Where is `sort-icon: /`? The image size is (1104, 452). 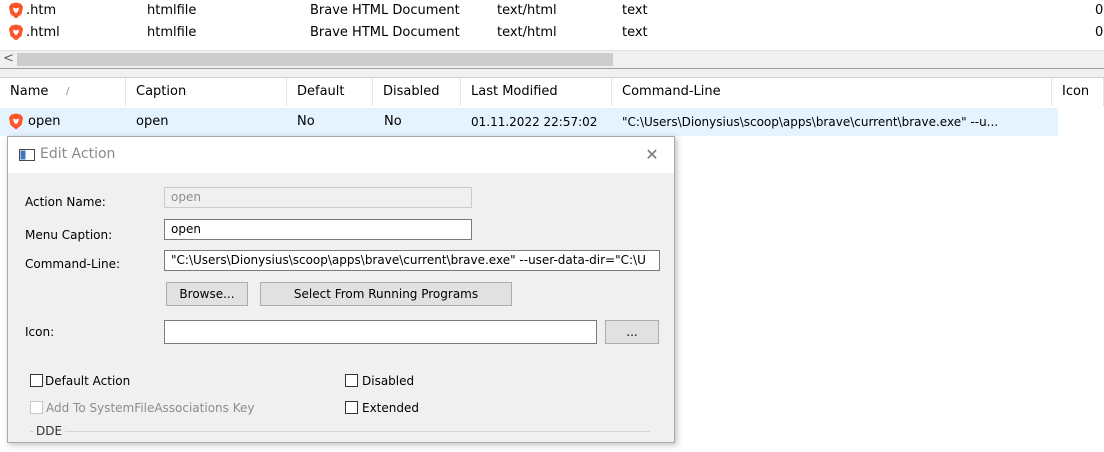 sort-icon: / is located at coordinates (68, 91).